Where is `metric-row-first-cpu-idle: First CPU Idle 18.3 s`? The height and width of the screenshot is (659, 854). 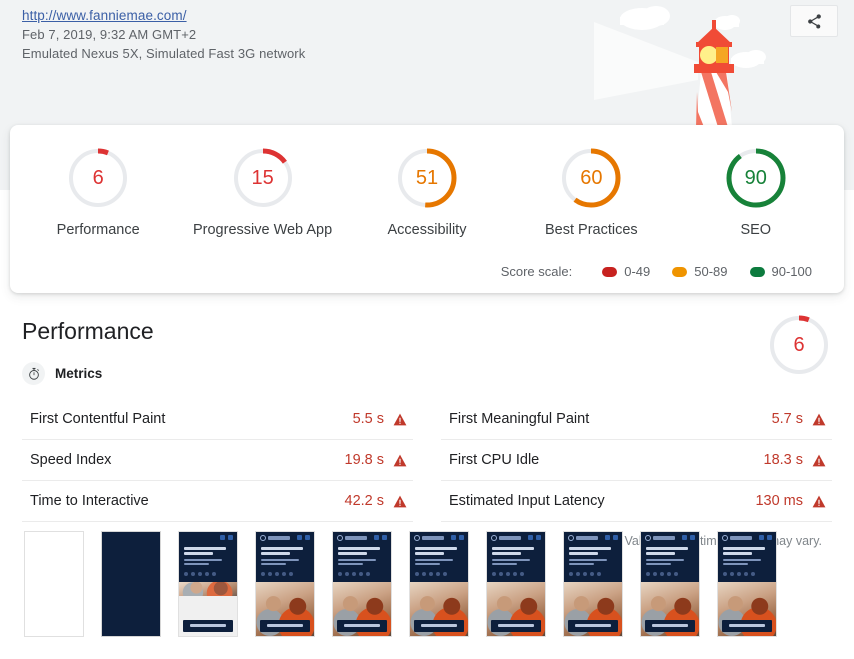 metric-row-first-cpu-idle: First CPU Idle 18.3 s is located at coordinates (636, 460).